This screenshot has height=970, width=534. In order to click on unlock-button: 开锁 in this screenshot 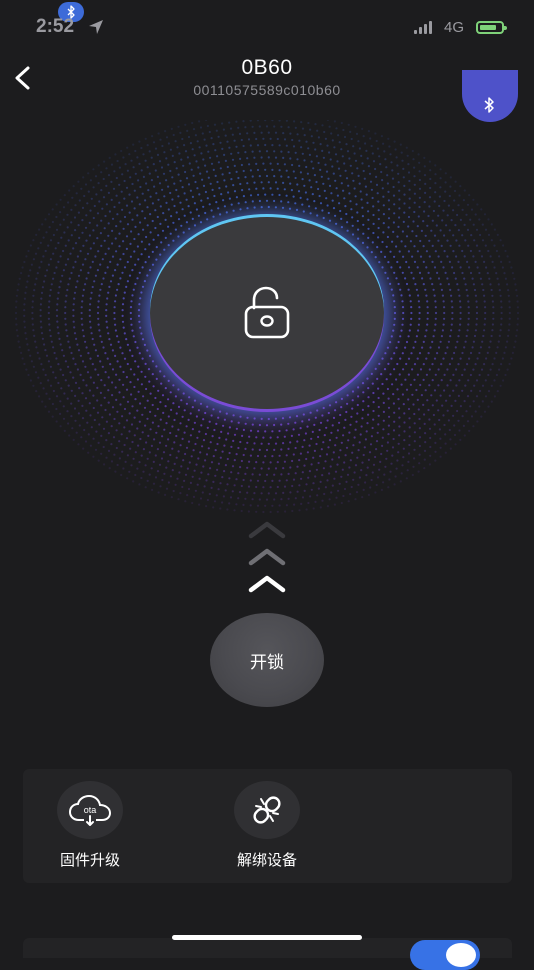, I will do `click(267, 660)`.